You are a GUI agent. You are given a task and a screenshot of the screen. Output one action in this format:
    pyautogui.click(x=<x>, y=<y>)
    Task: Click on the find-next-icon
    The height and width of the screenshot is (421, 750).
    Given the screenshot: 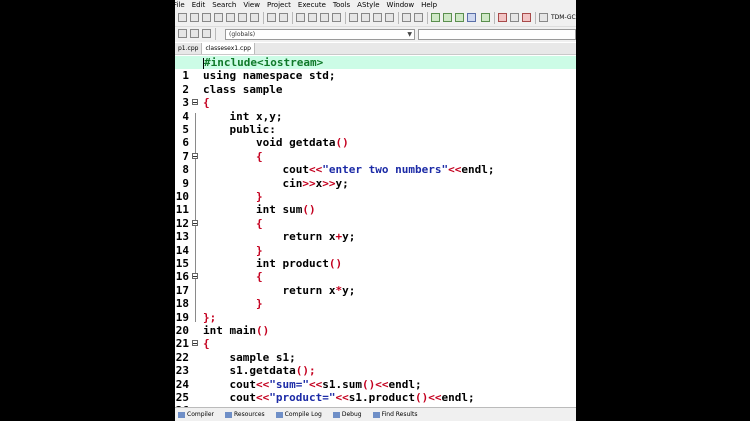 What is the action you would take?
    pyautogui.click(x=324, y=17)
    